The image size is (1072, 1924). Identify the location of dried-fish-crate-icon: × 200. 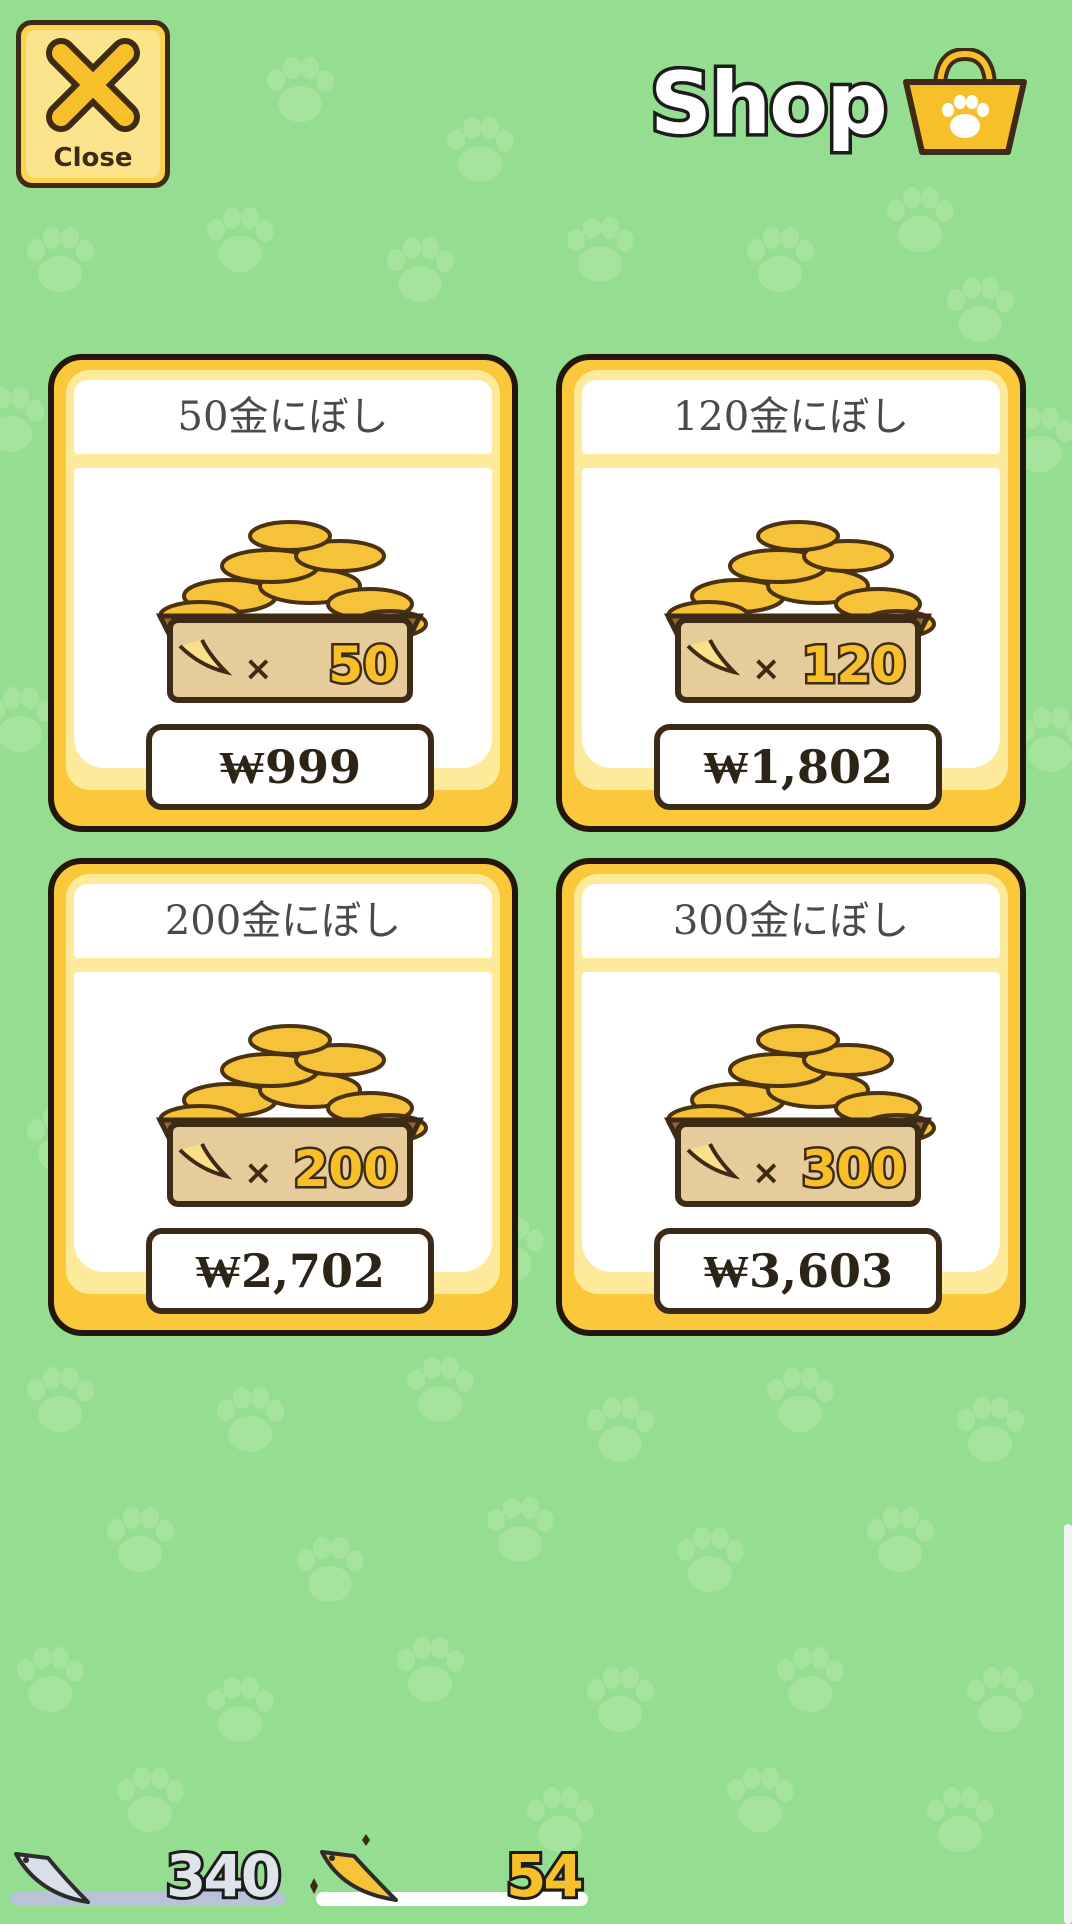
(291, 1115).